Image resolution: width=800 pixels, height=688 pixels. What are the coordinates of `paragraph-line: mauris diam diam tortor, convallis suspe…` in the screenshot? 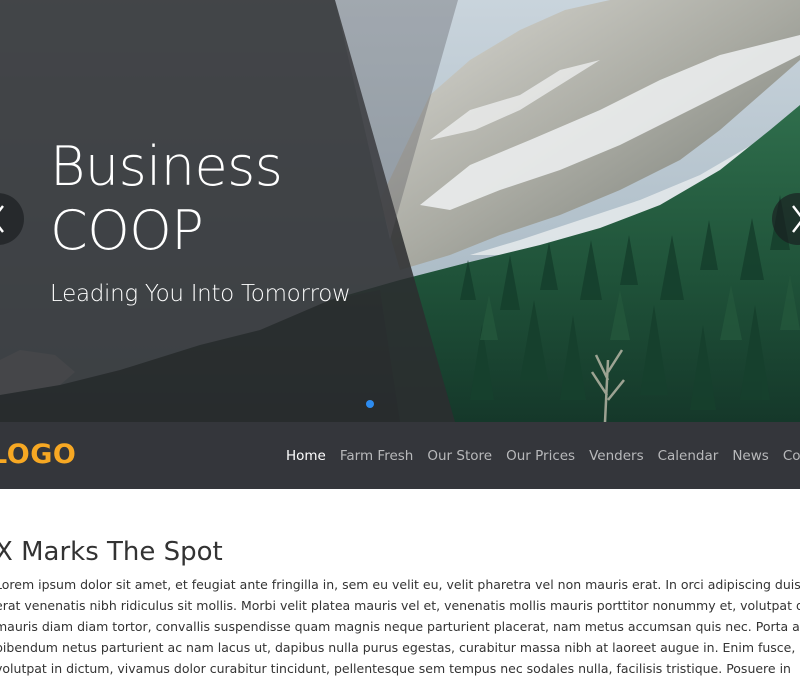 It's located at (400, 626).